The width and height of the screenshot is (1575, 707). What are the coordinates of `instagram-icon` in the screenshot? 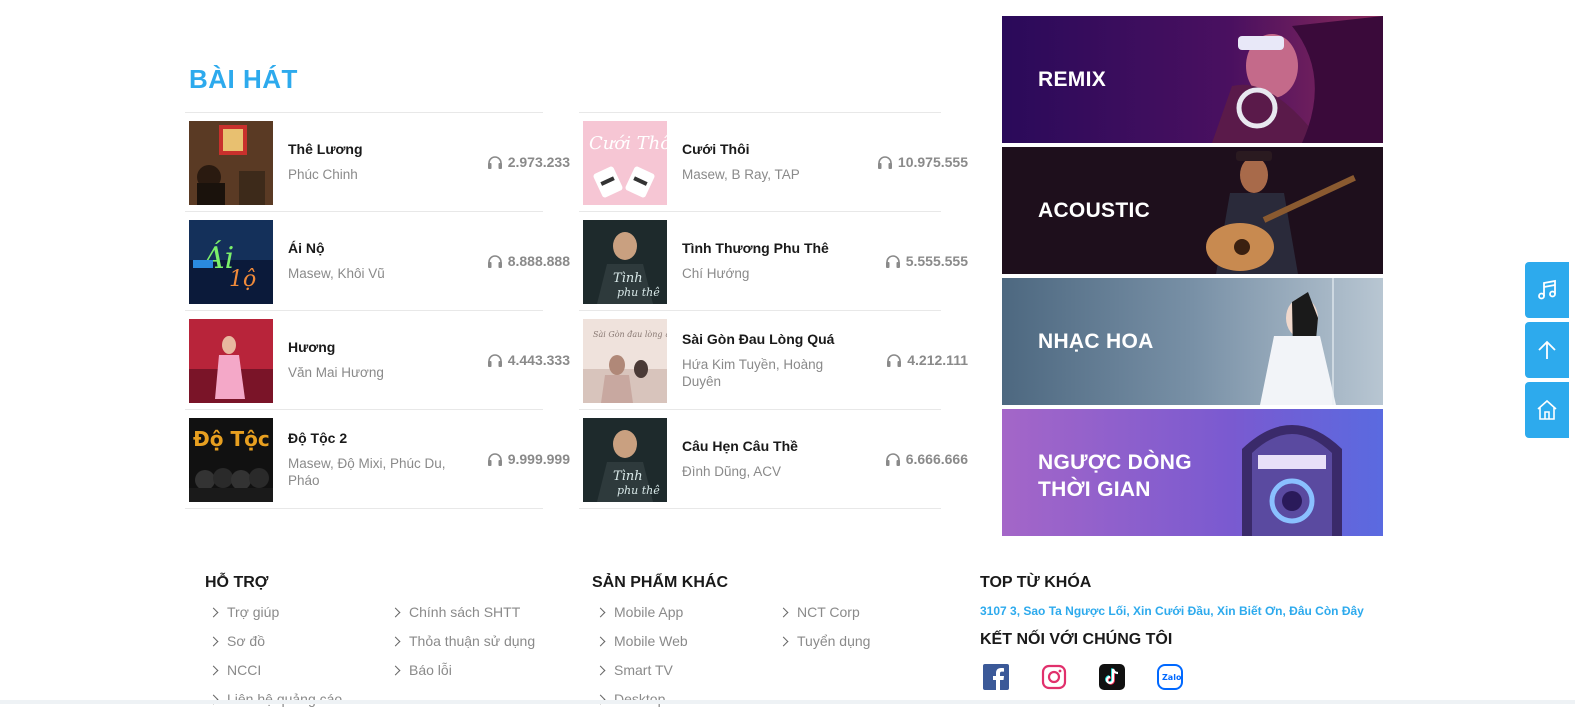 It's located at (1054, 677).